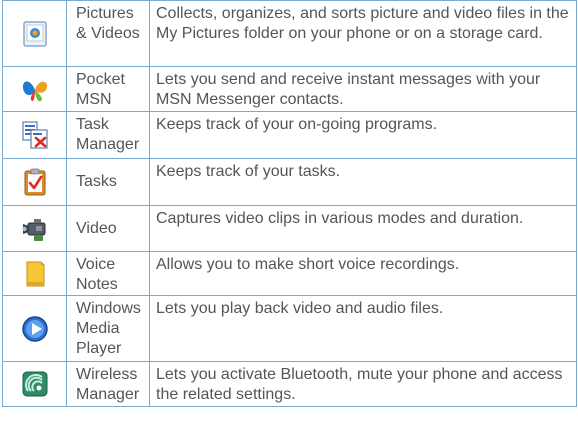 The height and width of the screenshot is (444, 578). I want to click on program-name: Pocket MSN, so click(108, 89).